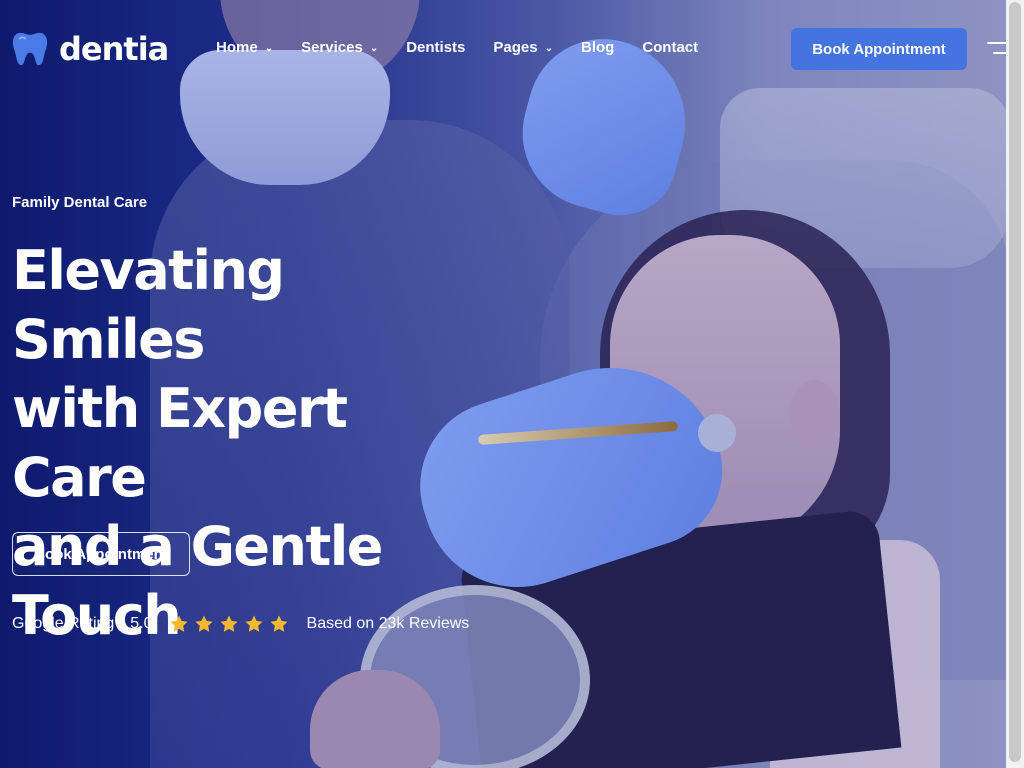 Image resolution: width=1024 pixels, height=768 pixels. Describe the element at coordinates (515, 47) in the screenshot. I see `nav-item-label: Pages` at that location.